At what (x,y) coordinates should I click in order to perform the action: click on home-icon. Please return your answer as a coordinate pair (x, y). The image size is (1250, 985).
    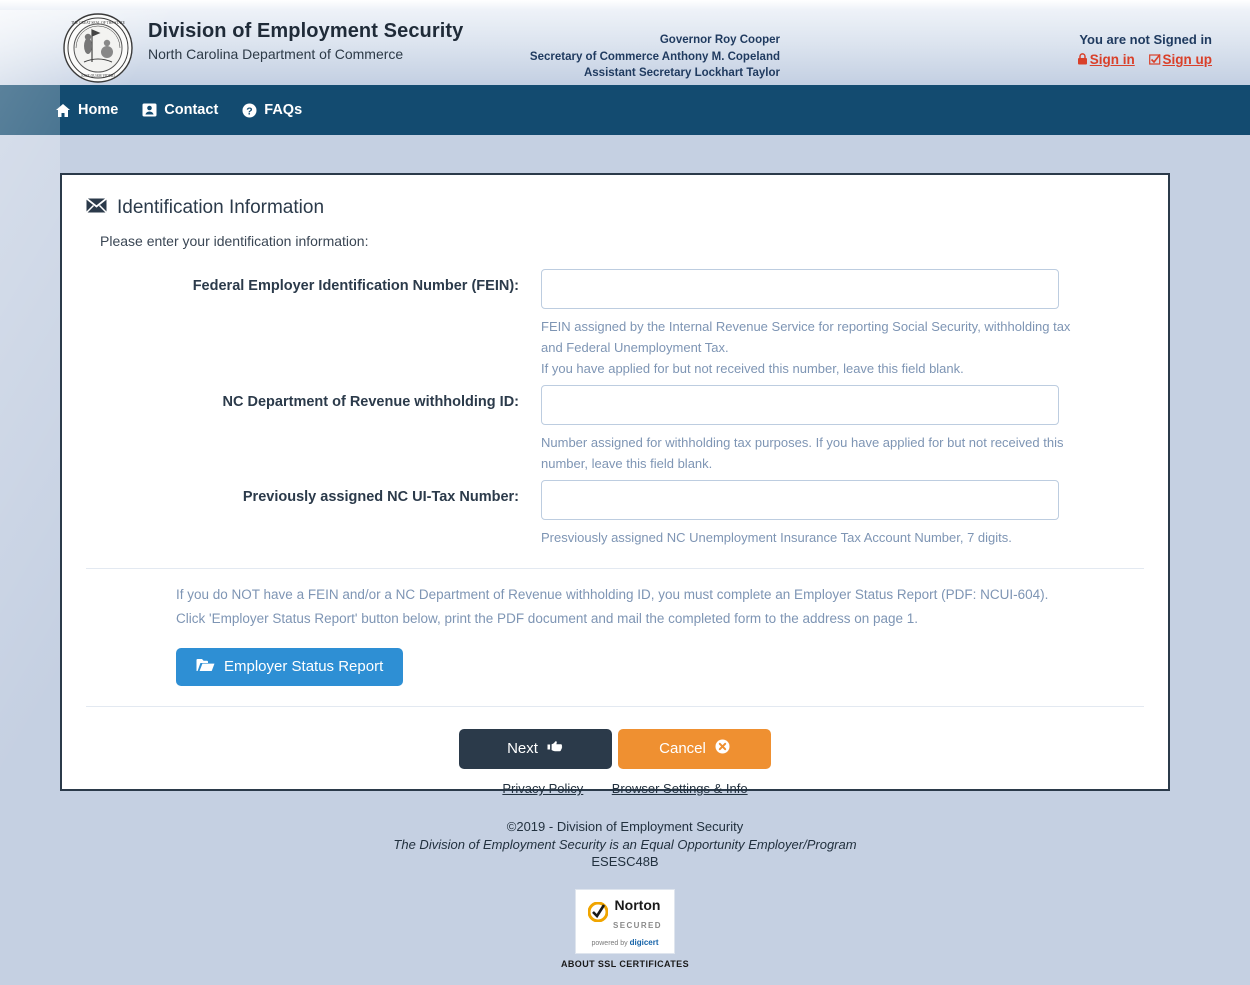
    Looking at the image, I should click on (63, 110).